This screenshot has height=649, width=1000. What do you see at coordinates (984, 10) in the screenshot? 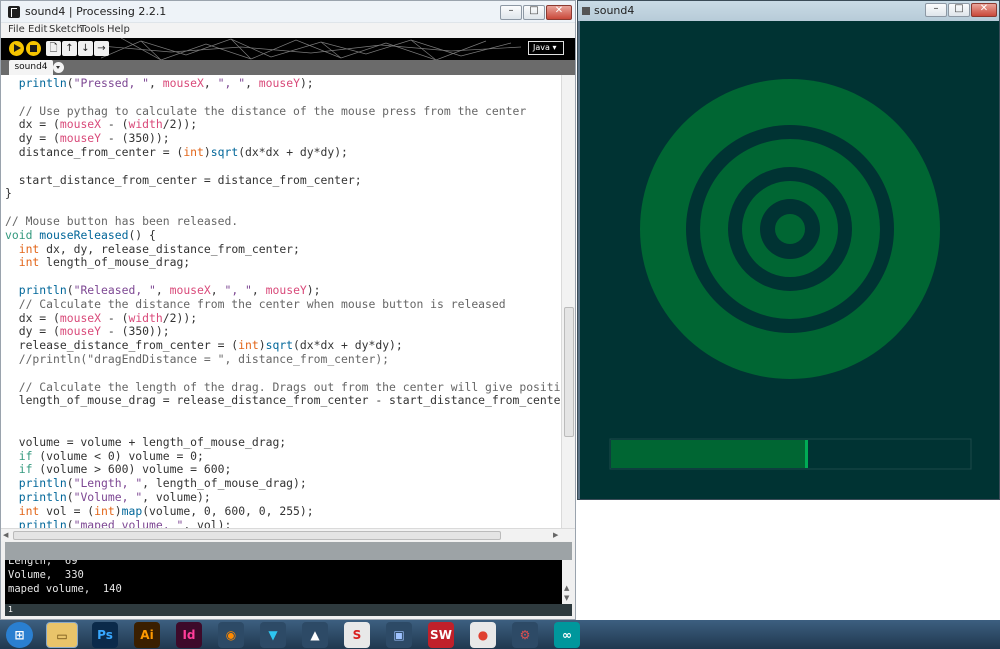
I see `sketch-close-button: ✕` at bounding box center [984, 10].